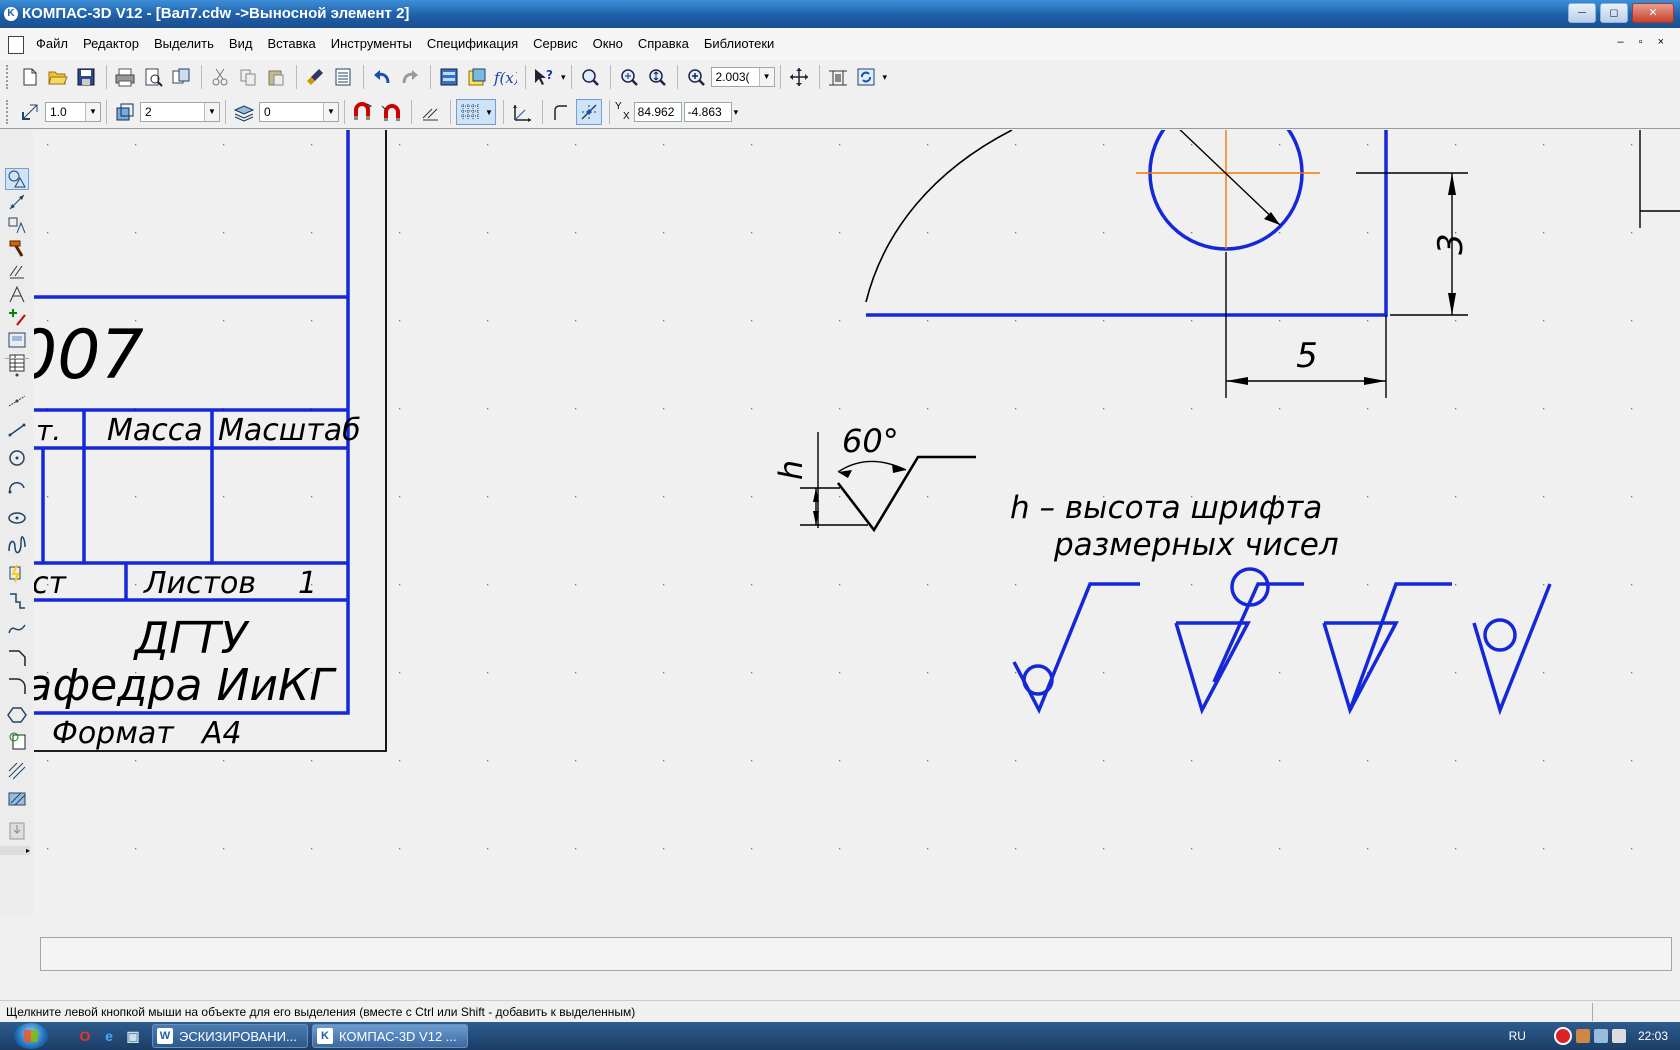 The width and height of the screenshot is (1680, 1050). I want to click on paste-button, so click(276, 77).